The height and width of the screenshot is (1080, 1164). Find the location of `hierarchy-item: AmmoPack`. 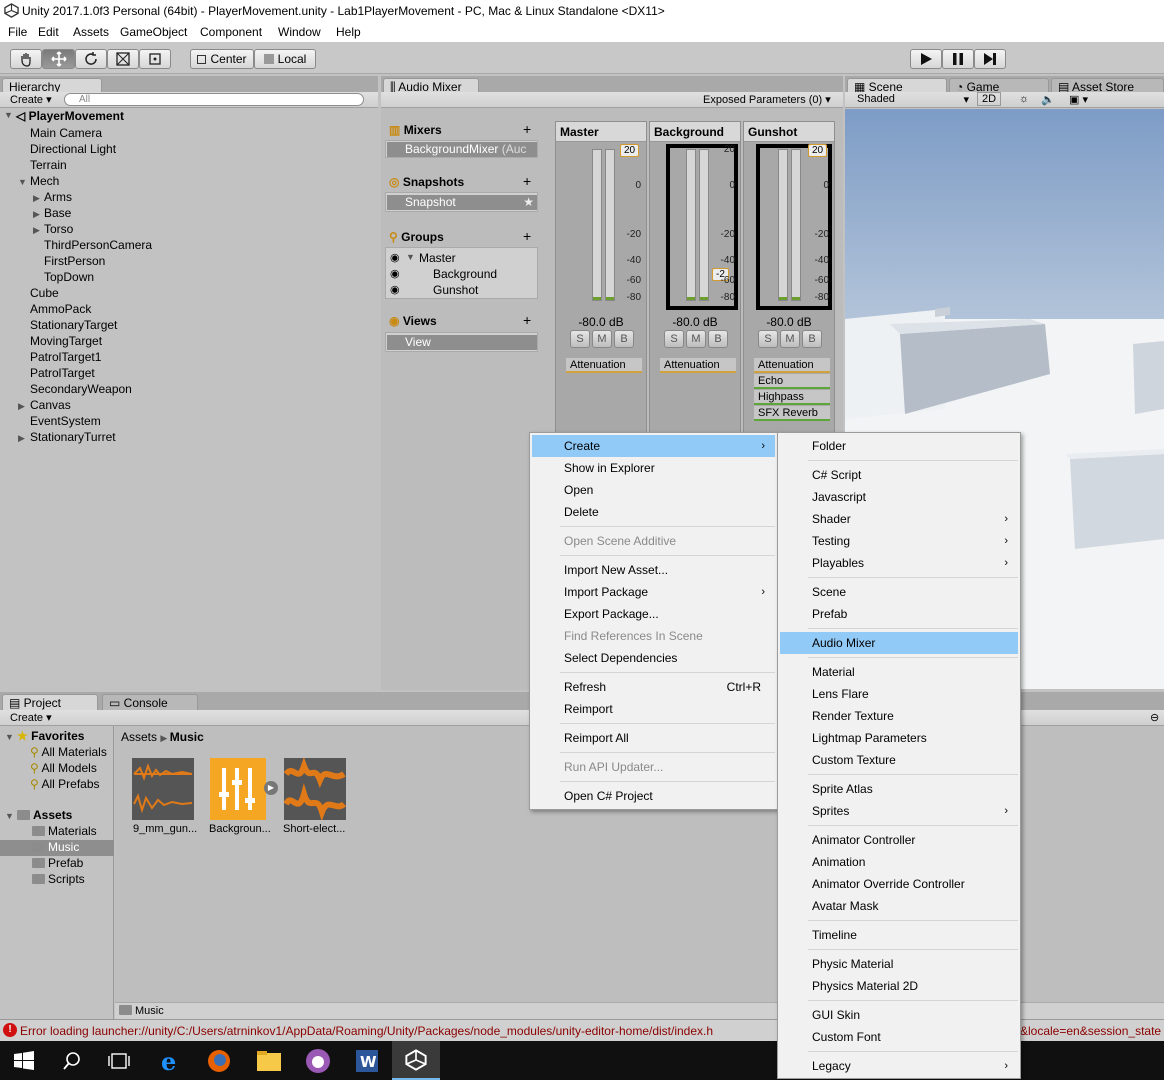

hierarchy-item: AmmoPack is located at coordinates (60, 309).